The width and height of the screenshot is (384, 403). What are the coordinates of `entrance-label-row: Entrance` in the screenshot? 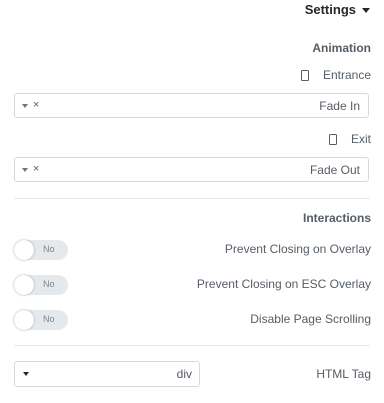 It's located at (335, 75).